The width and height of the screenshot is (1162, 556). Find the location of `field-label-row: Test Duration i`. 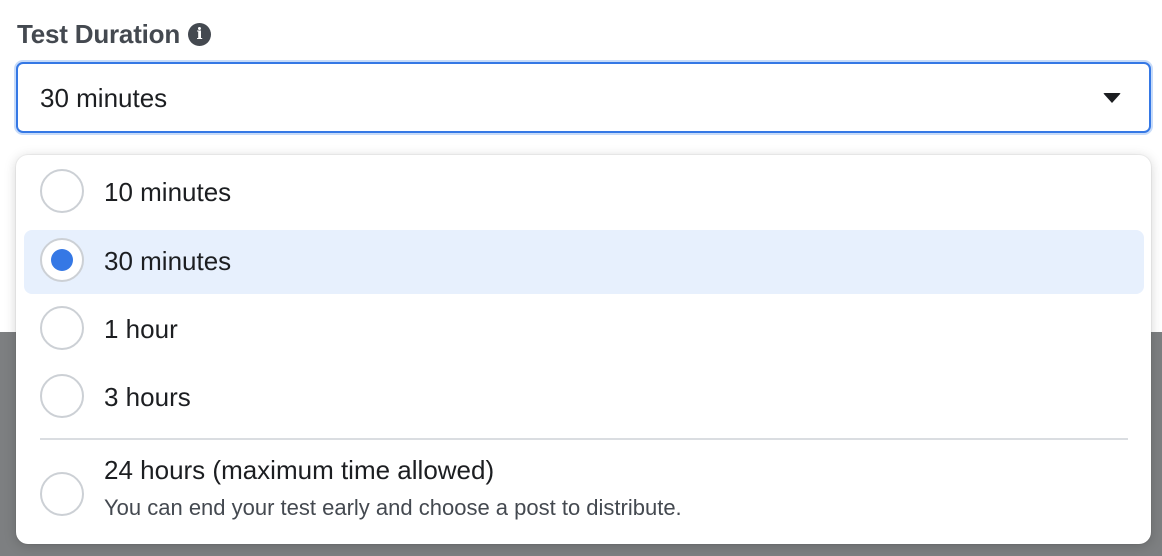

field-label-row: Test Duration i is located at coordinates (114, 34).